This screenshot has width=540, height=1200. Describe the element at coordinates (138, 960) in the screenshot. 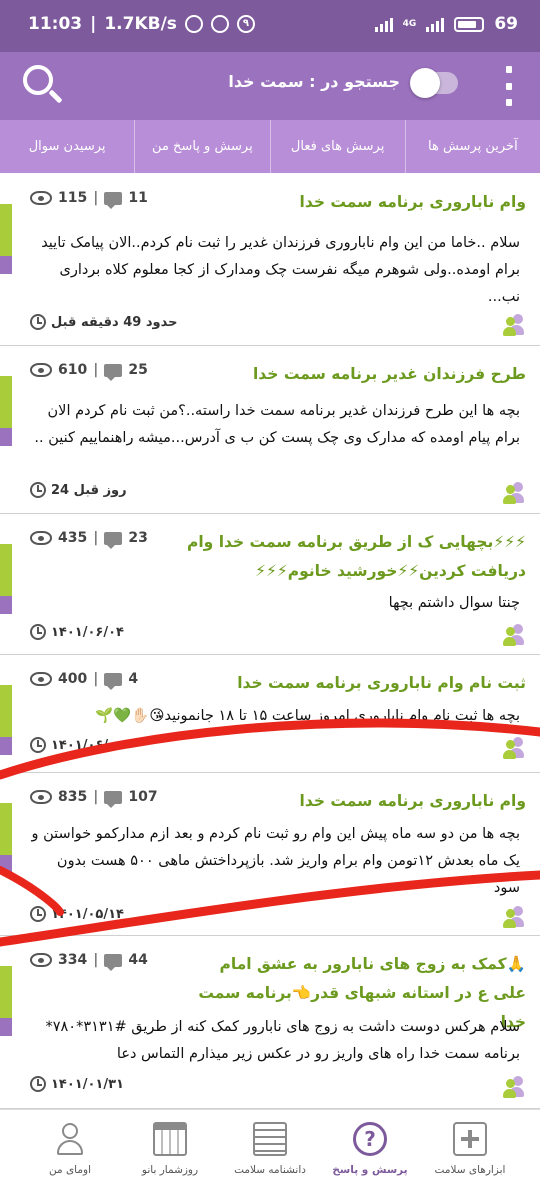

I see `comment-count: 44` at that location.